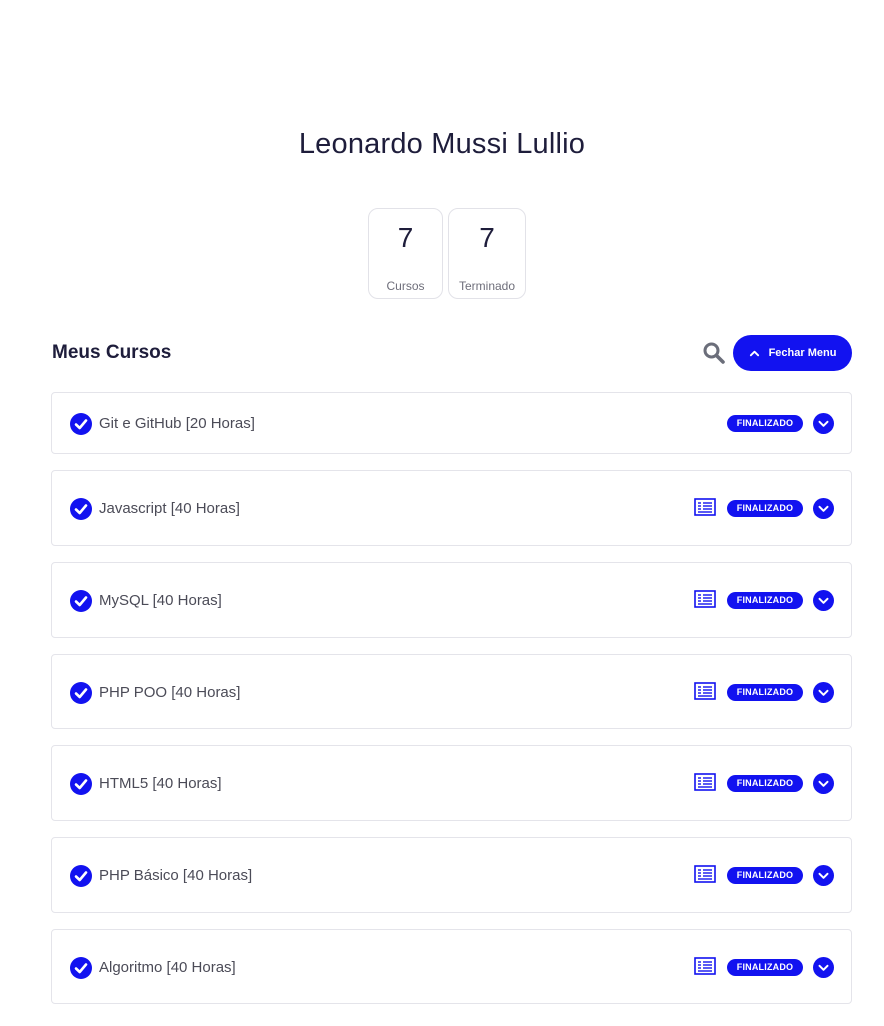 The width and height of the screenshot is (884, 1026). I want to click on section-title: Meus Cursos, so click(112, 352).